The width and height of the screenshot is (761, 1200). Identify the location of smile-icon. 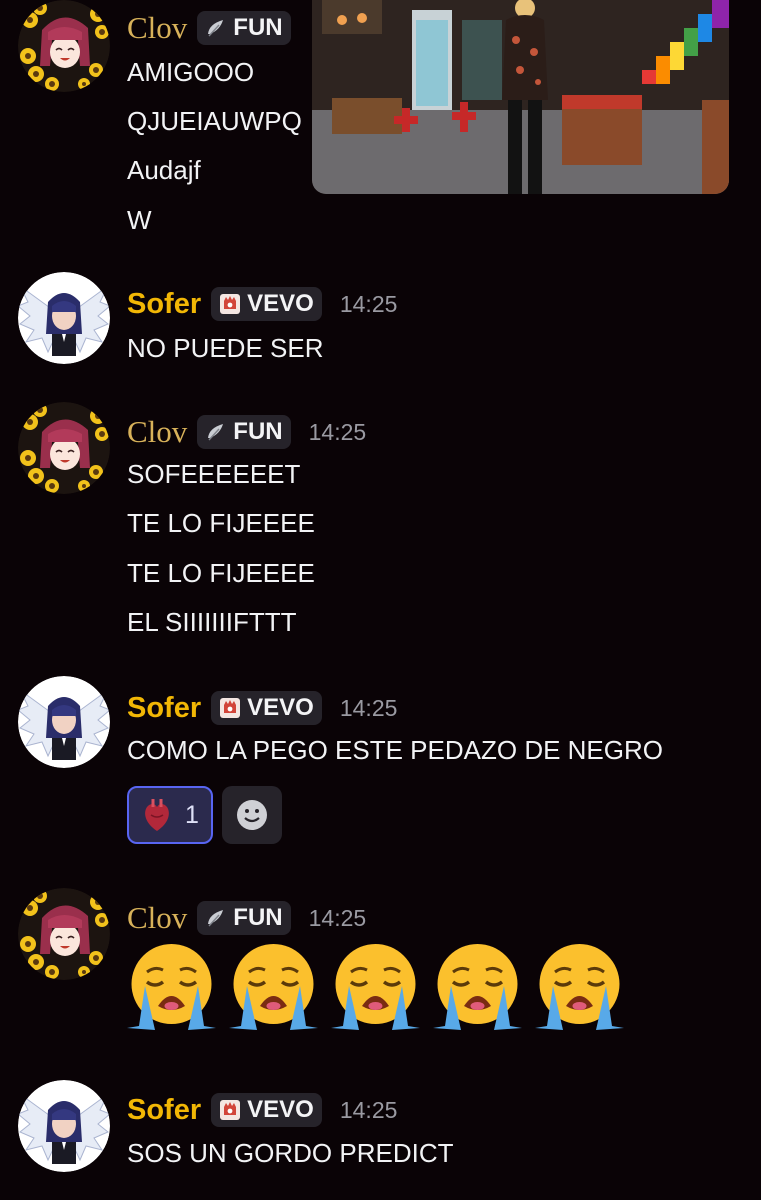
(252, 815).